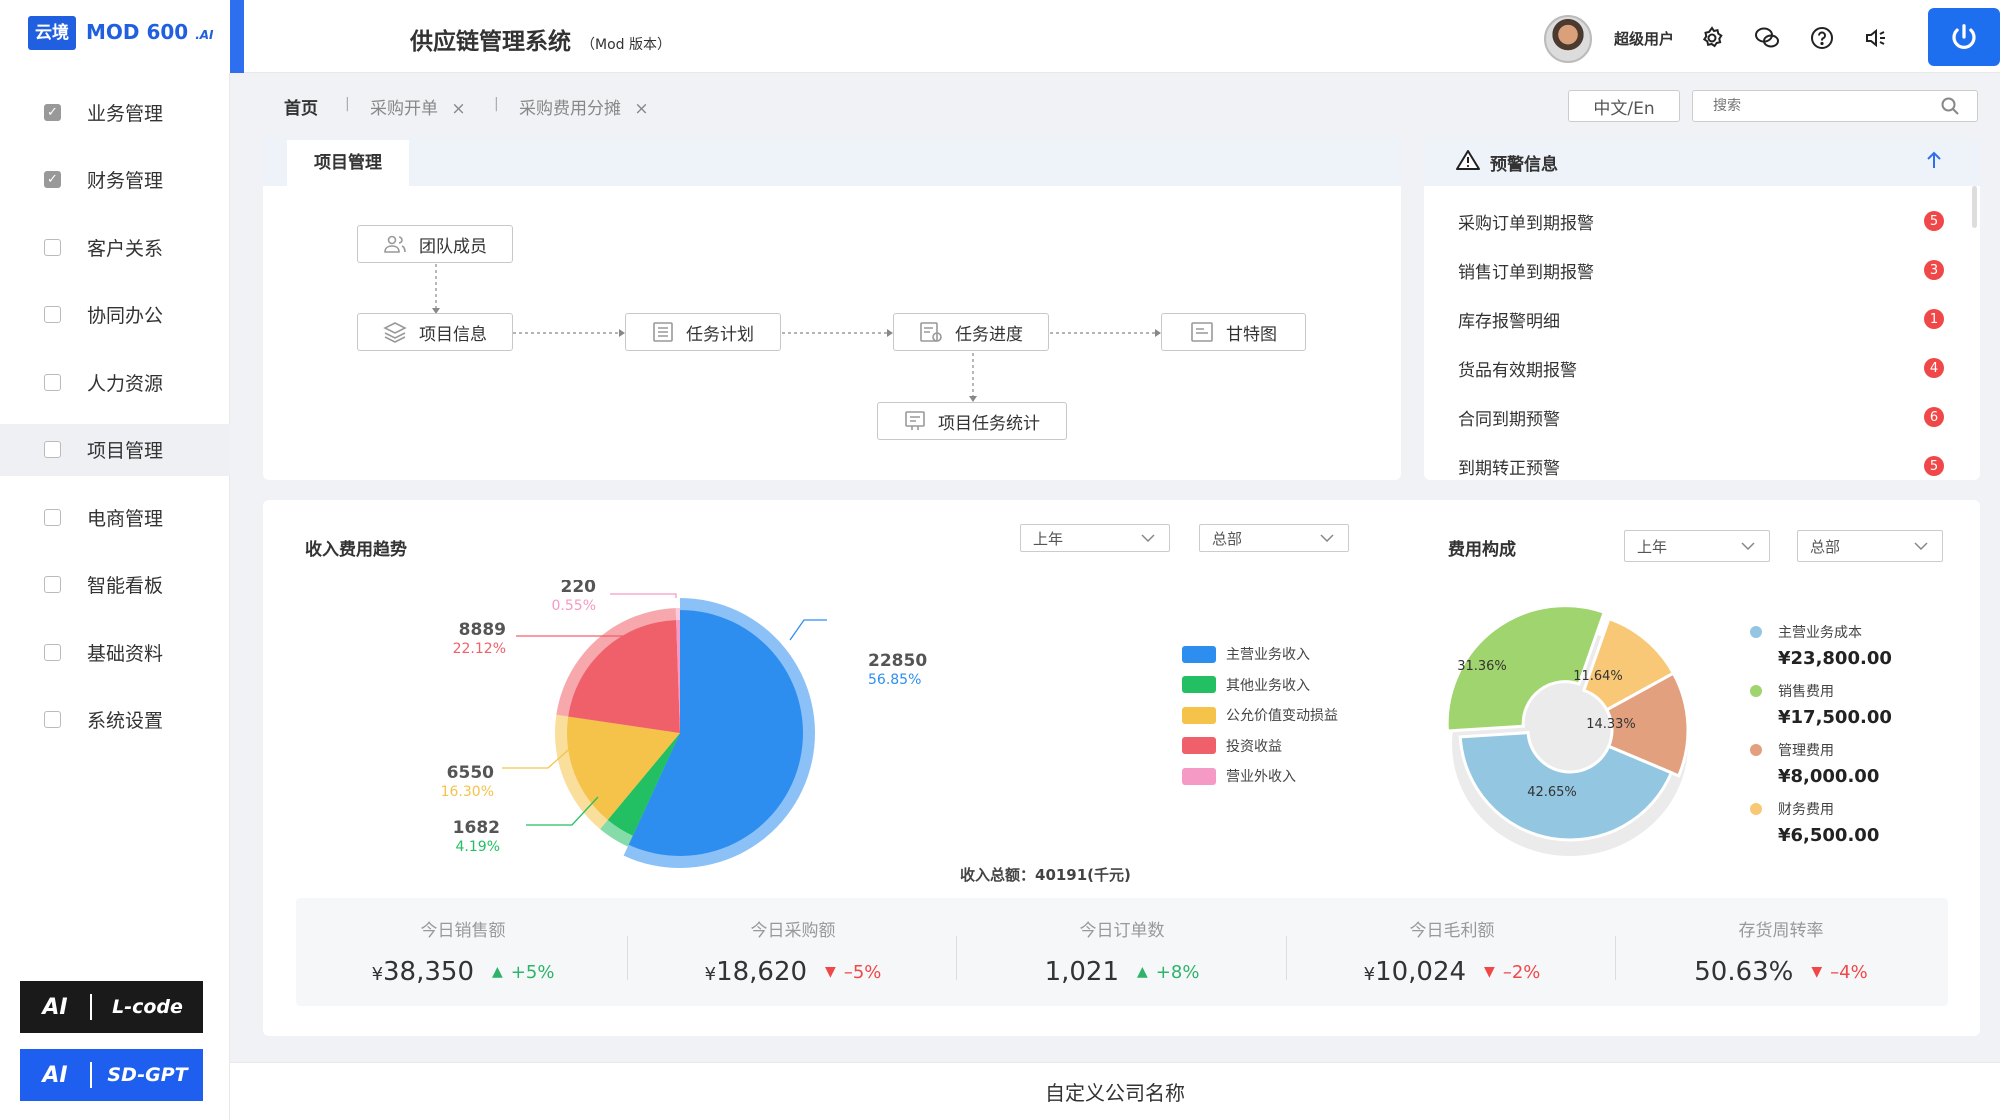 The height and width of the screenshot is (1120, 2000). What do you see at coordinates (1652, 546) in the screenshot?
I see `select-value: 上年` at bounding box center [1652, 546].